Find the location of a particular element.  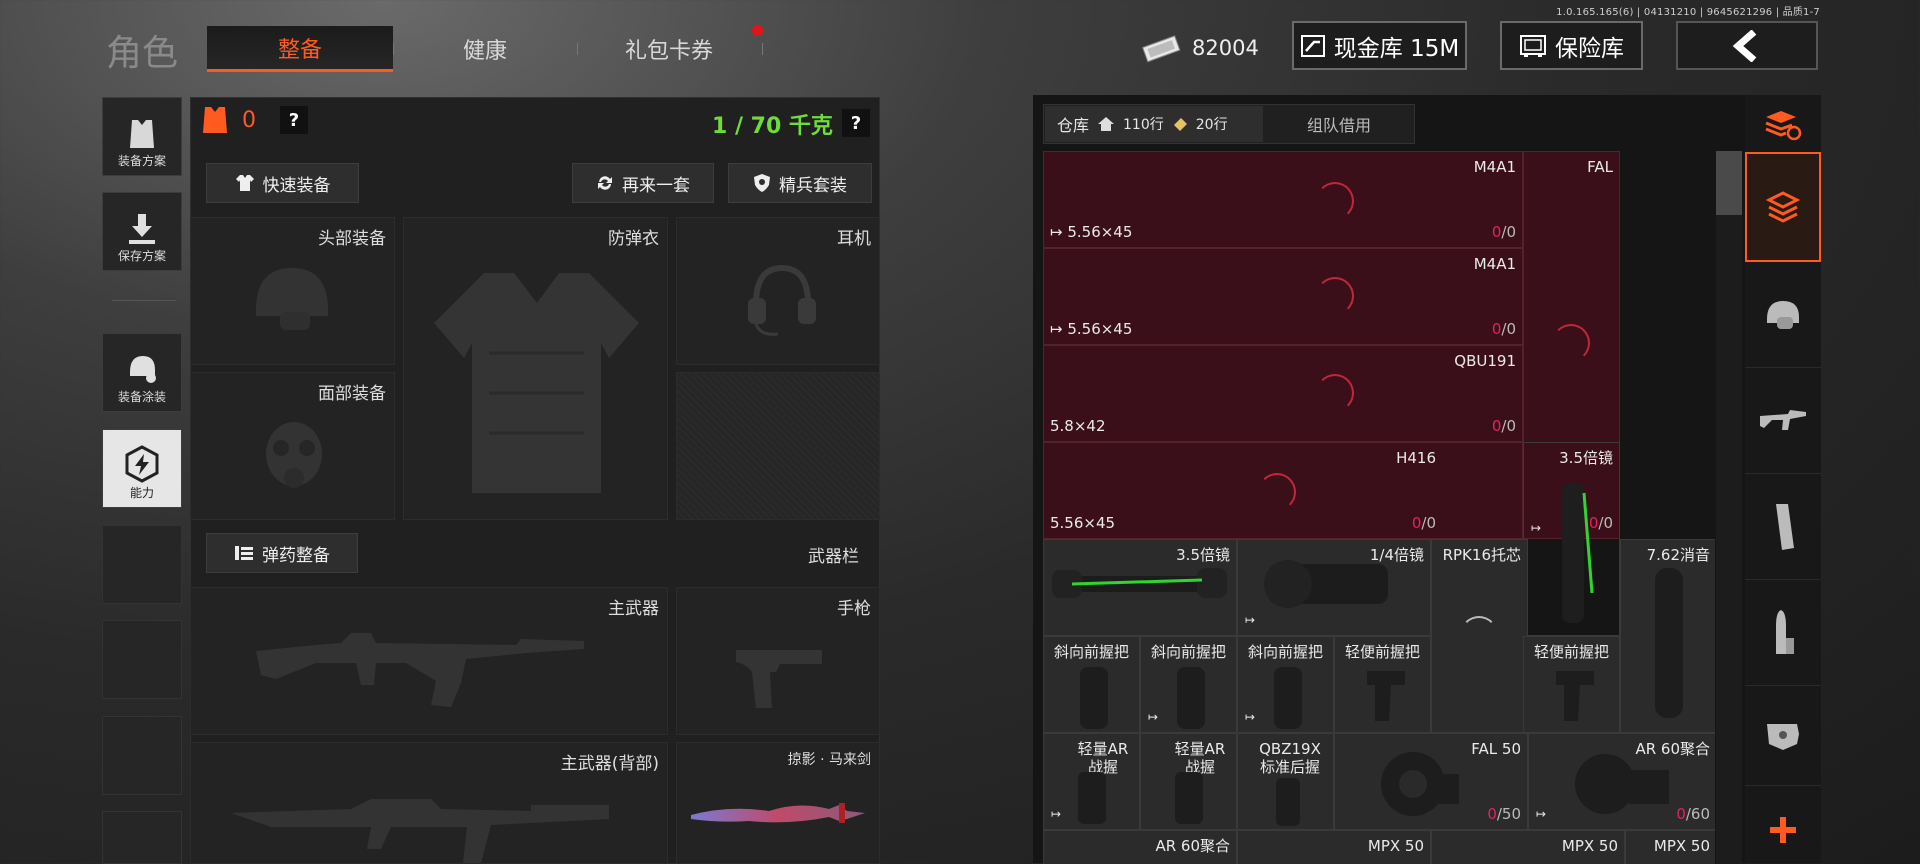

layers-icon is located at coordinates (1783, 207).